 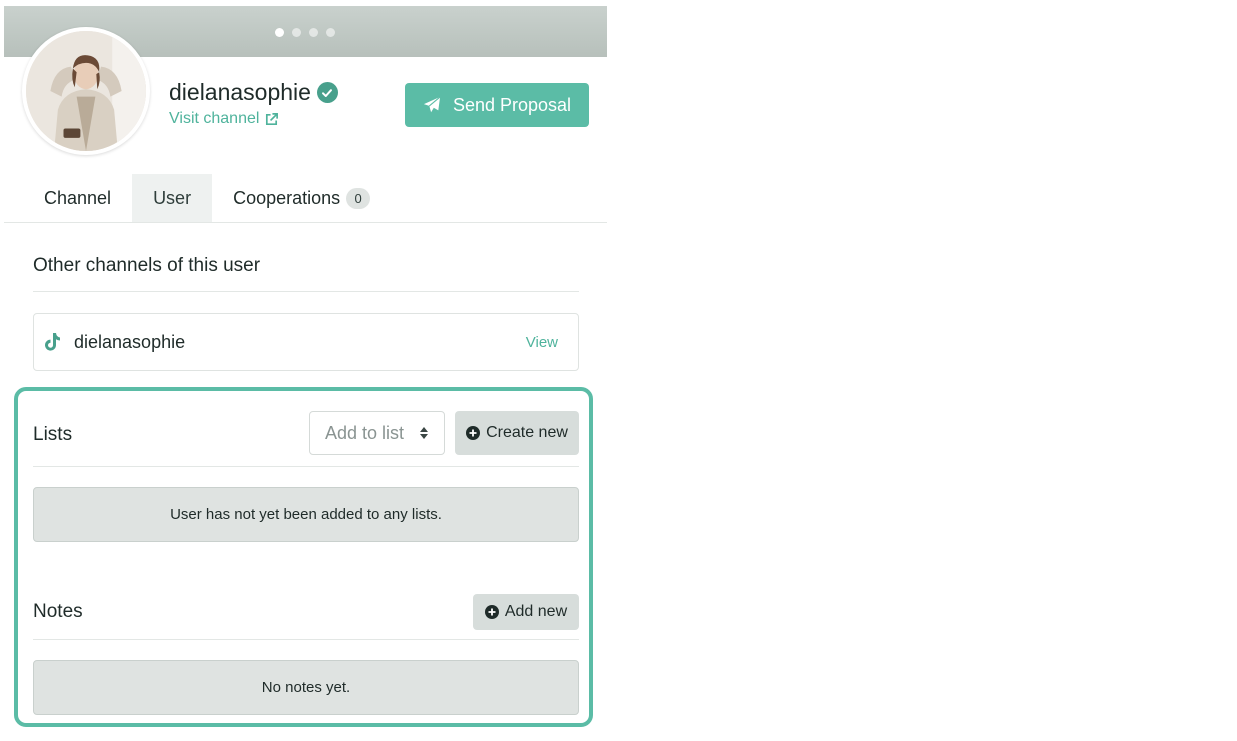 What do you see at coordinates (305, 32) in the screenshot?
I see `carousel-dots` at bounding box center [305, 32].